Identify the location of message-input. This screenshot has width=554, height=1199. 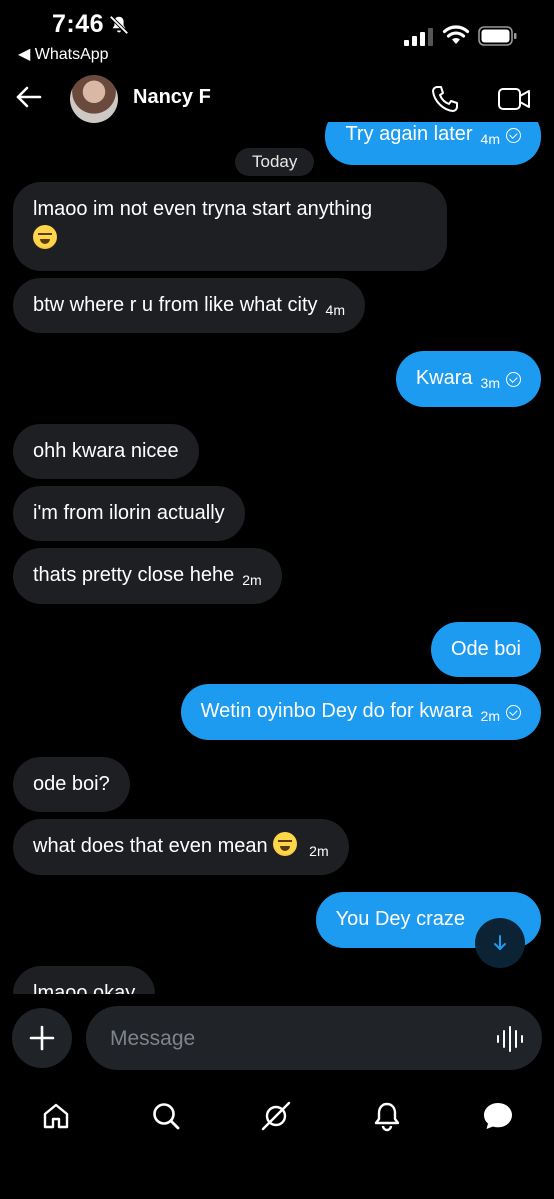
(290, 1039).